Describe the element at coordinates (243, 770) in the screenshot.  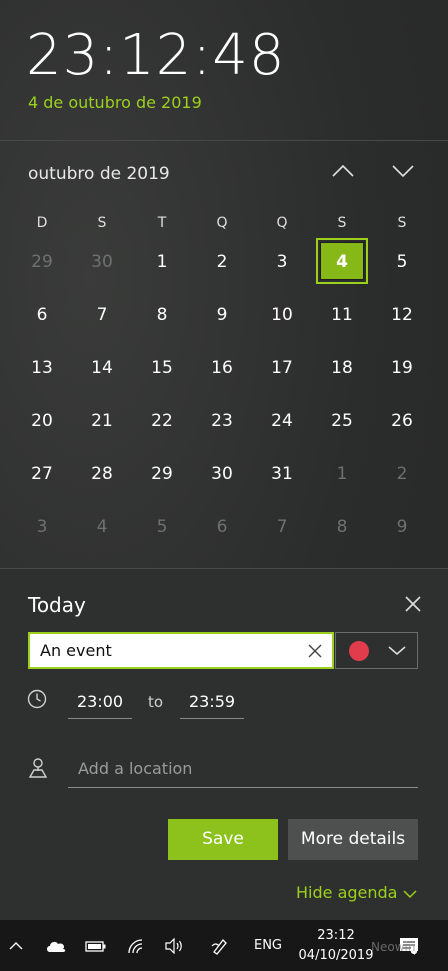
I see `location-input: Add a location` at that location.